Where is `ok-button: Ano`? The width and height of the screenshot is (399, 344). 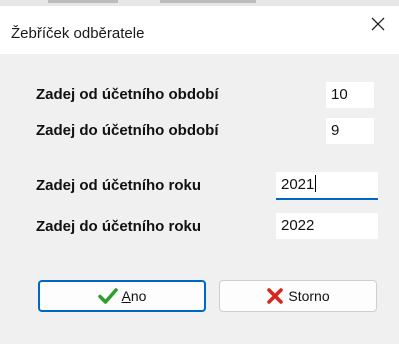
ok-button: Ano is located at coordinates (122, 296).